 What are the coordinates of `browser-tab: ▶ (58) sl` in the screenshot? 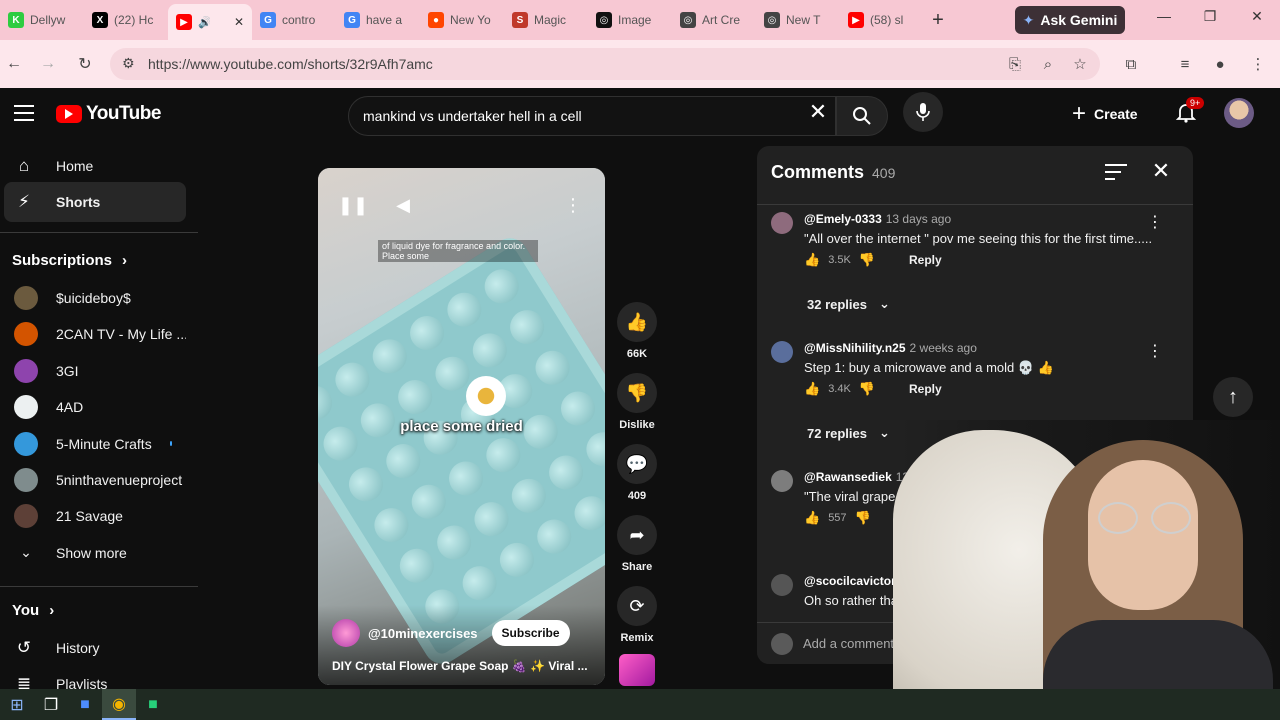 It's located at (882, 20).